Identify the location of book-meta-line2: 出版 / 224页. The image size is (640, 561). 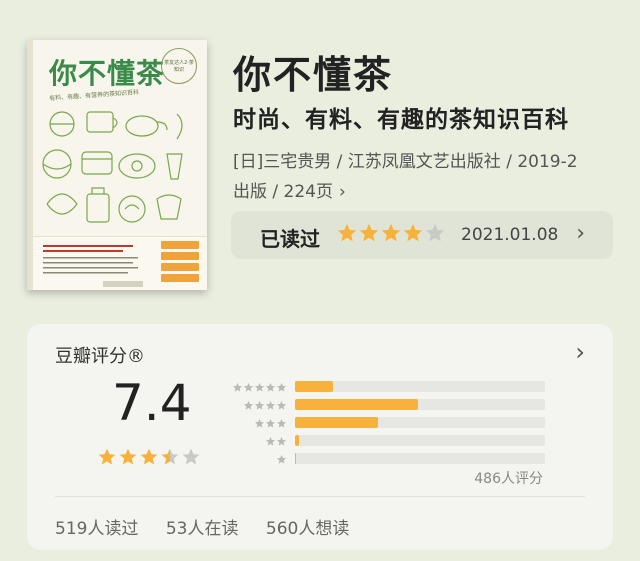
(283, 192).